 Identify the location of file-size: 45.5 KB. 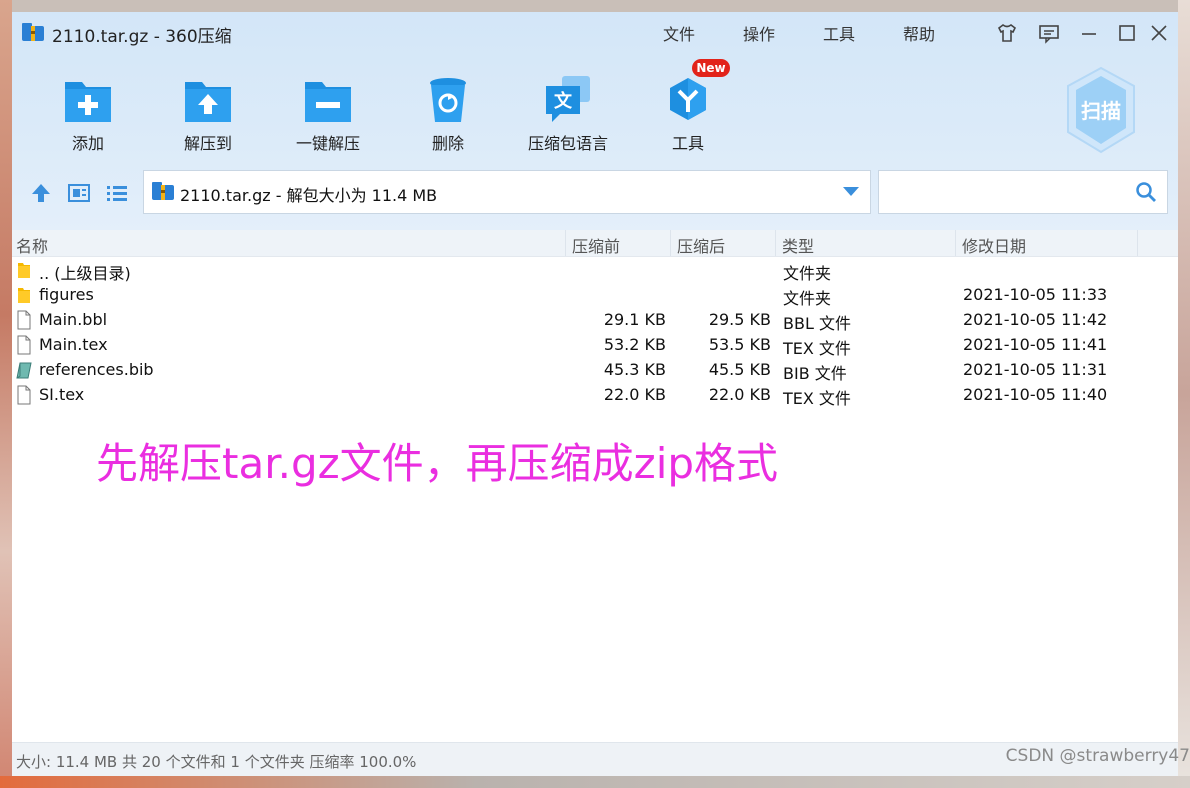
(739, 369).